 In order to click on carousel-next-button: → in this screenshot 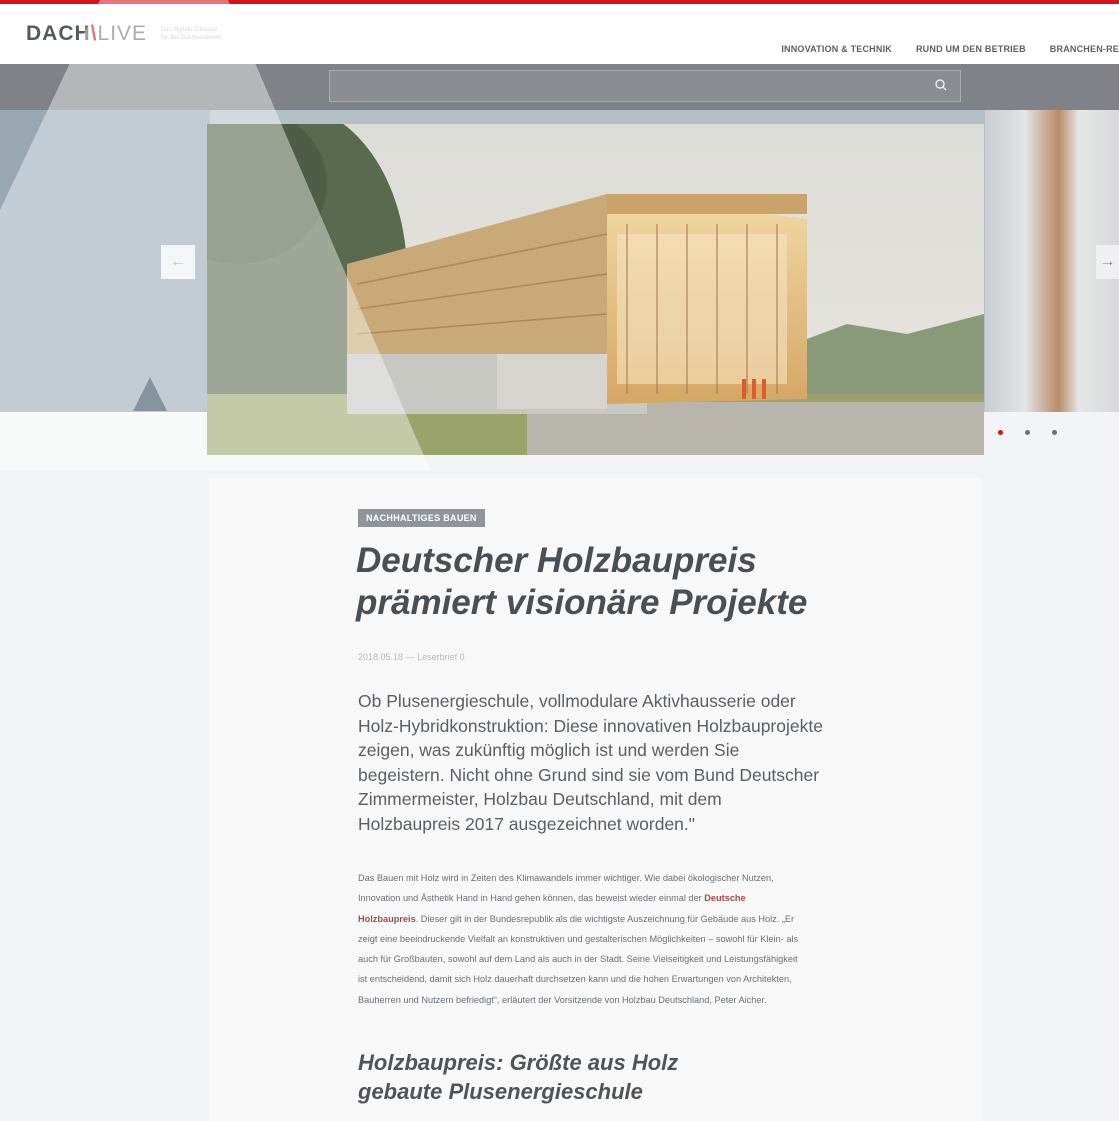, I will do `click(1107, 262)`.